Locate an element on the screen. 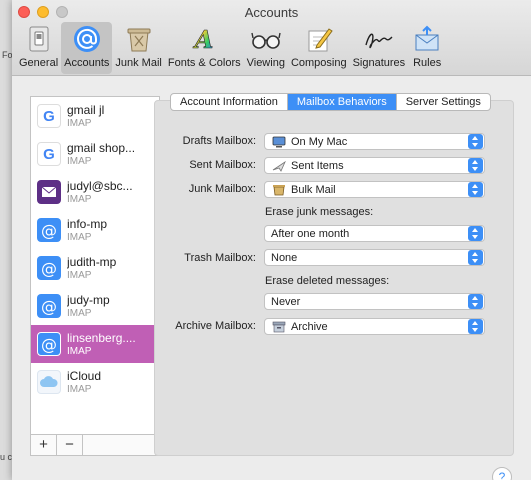  trash-bin-icon is located at coordinates (139, 39).